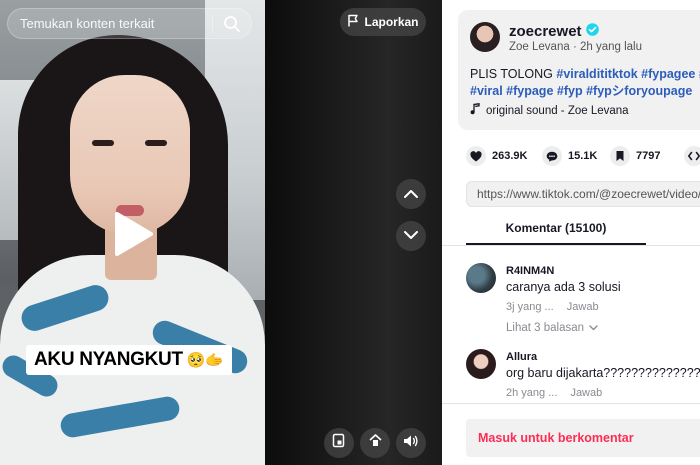 This screenshot has height=465, width=700. I want to click on report-button: Laporkan, so click(383, 22).